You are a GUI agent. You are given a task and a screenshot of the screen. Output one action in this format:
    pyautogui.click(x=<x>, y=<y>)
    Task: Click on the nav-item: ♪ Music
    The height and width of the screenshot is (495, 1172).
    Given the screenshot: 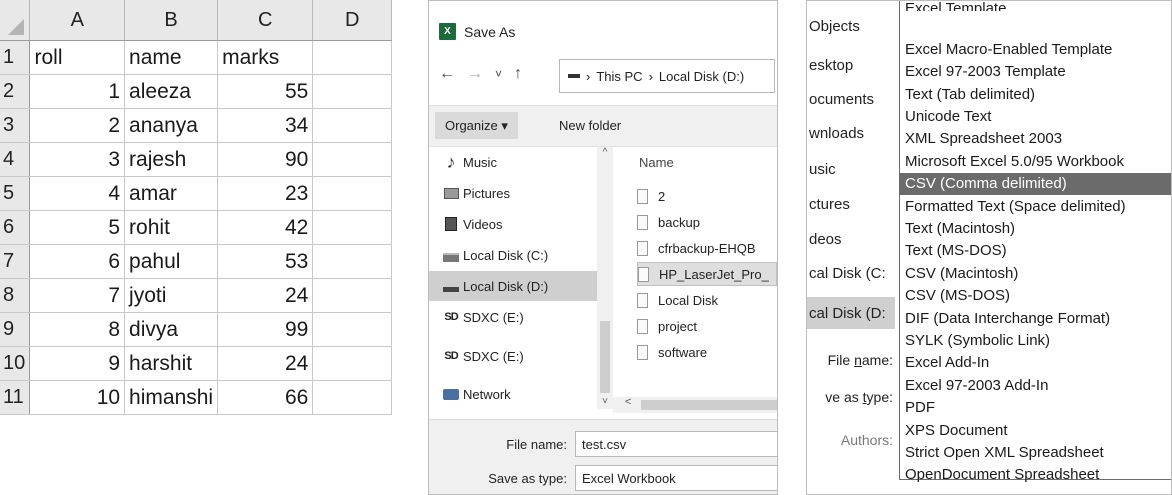 What is the action you would take?
    pyautogui.click(x=513, y=162)
    